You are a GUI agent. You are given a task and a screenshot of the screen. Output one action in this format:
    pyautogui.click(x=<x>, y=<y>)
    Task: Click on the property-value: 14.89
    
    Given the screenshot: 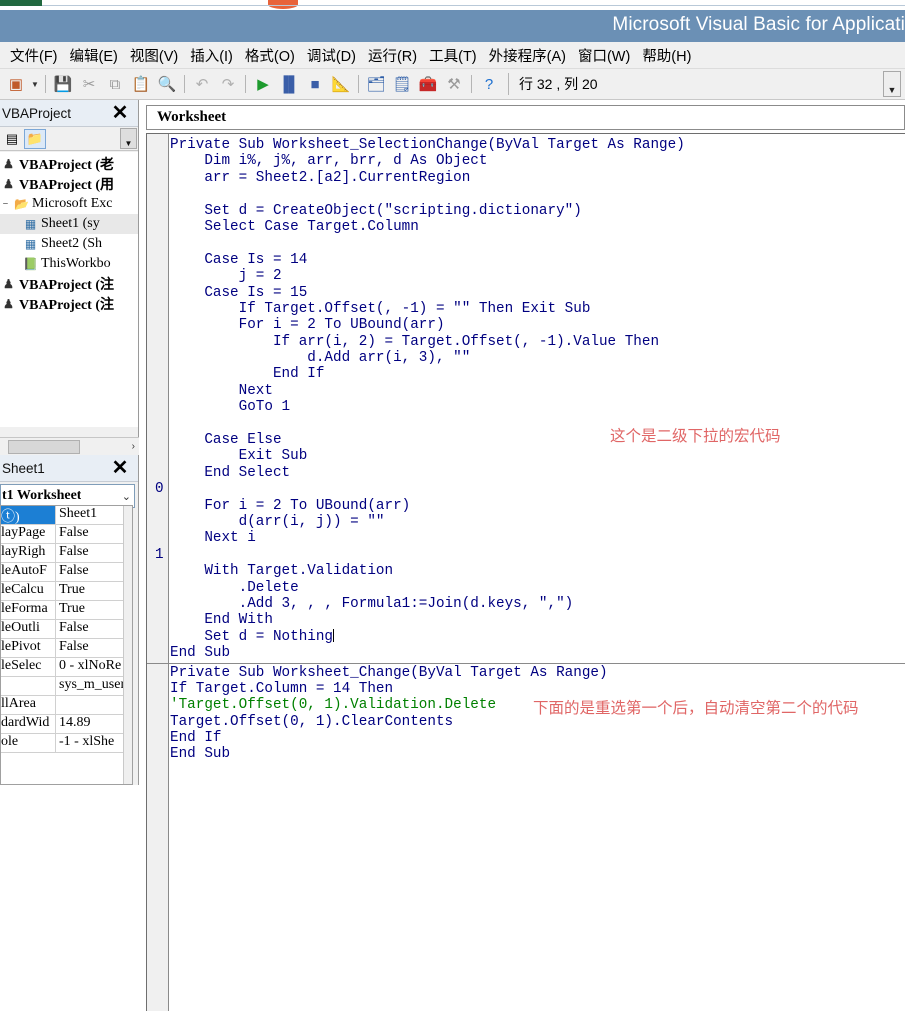 What is the action you would take?
    pyautogui.click(x=94, y=724)
    